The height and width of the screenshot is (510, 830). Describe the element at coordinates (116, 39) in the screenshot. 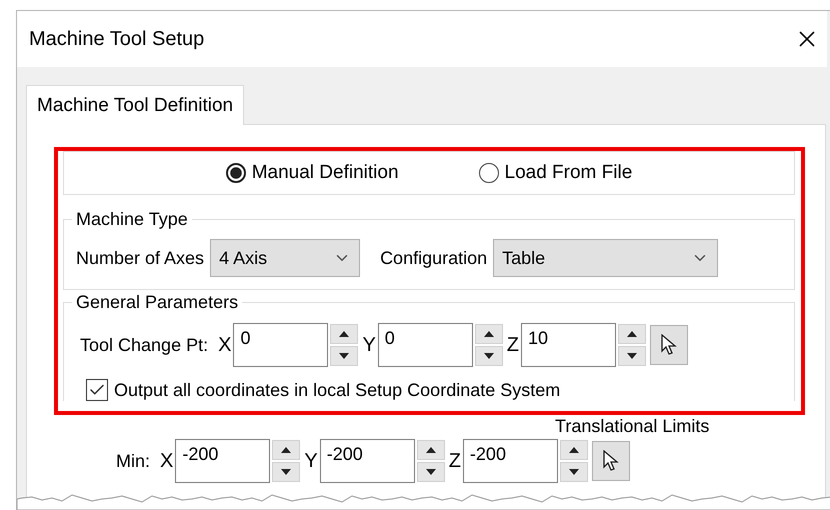

I see `window-title: Machine Tool Setup` at that location.